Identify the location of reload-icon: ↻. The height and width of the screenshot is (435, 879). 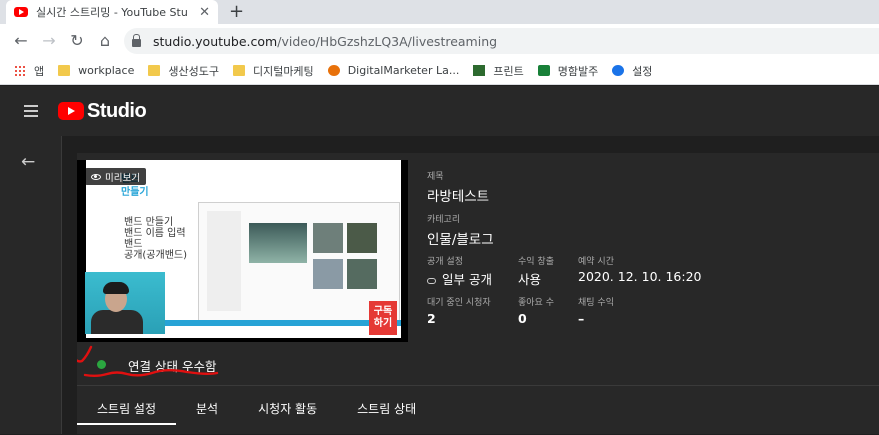
(77, 40).